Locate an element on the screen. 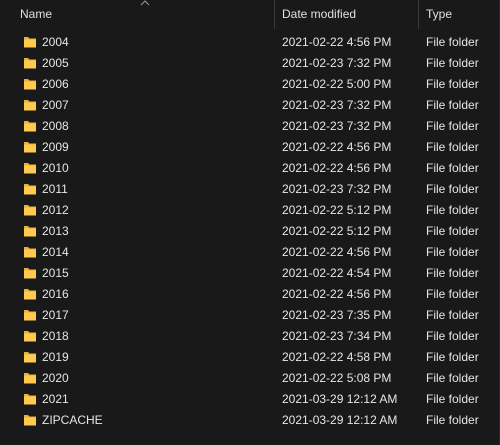  date-modified: 2021-02-23 7:34 PM is located at coordinates (337, 336).